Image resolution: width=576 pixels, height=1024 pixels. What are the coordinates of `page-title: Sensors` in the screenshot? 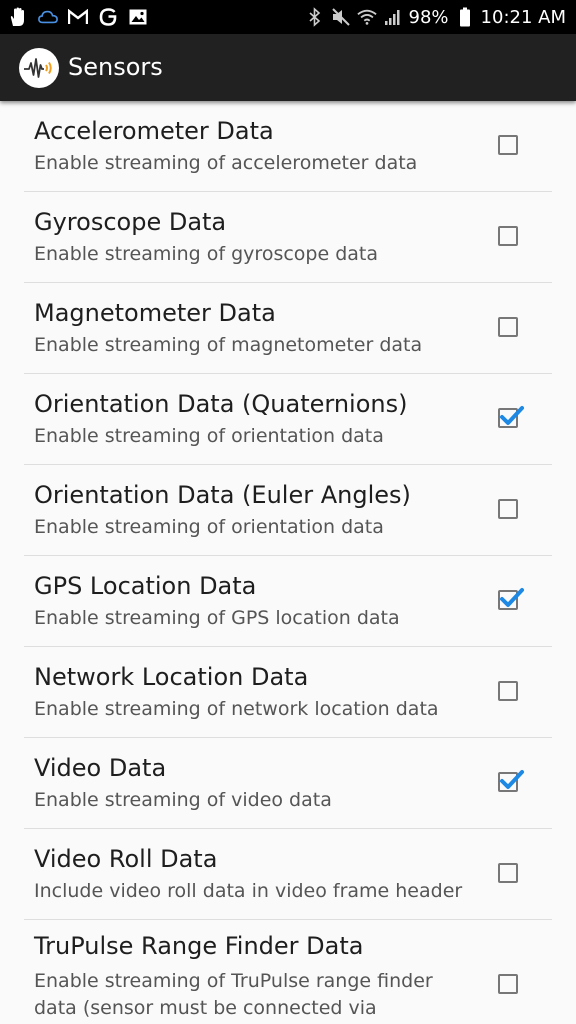 It's located at (115, 67).